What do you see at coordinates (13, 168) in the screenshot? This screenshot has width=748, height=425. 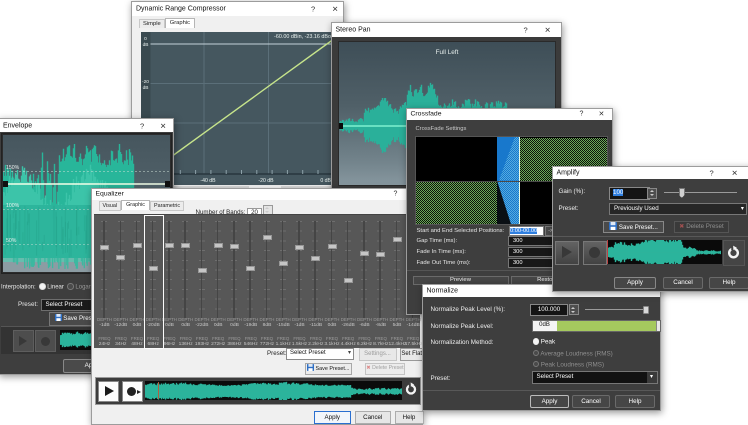 I see `svg-text: 150%` at bounding box center [13, 168].